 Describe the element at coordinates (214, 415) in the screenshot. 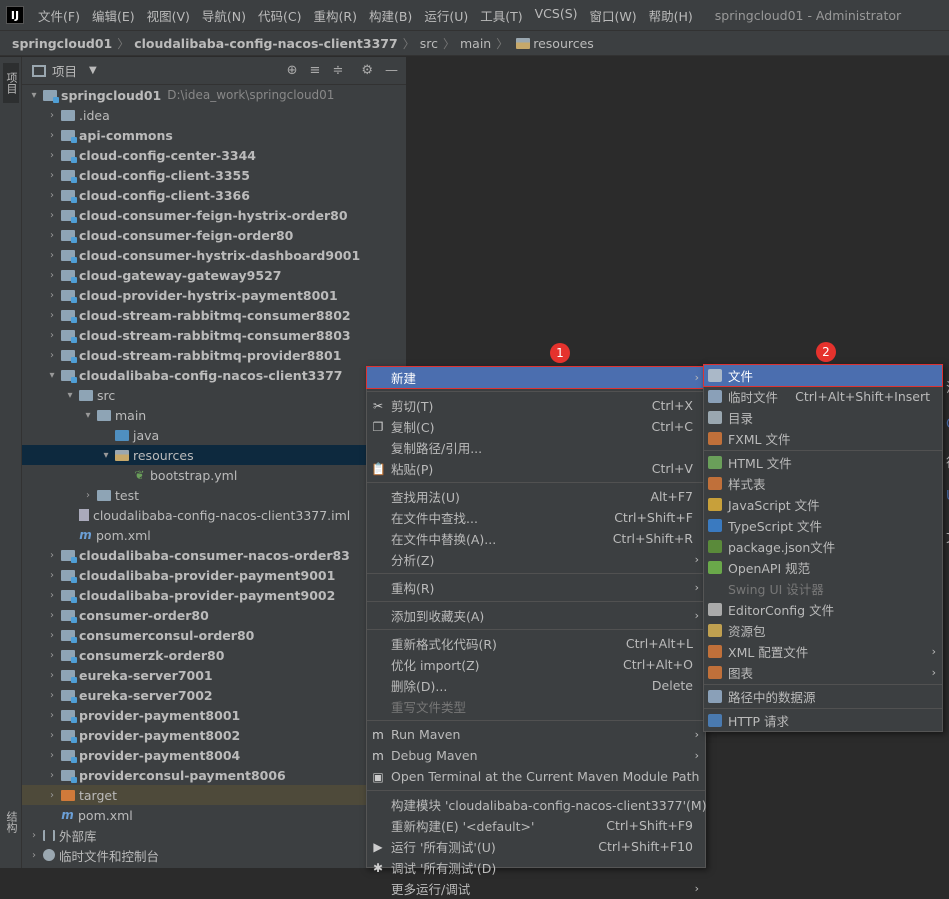

I see `tree-node: ▾ main` at that location.